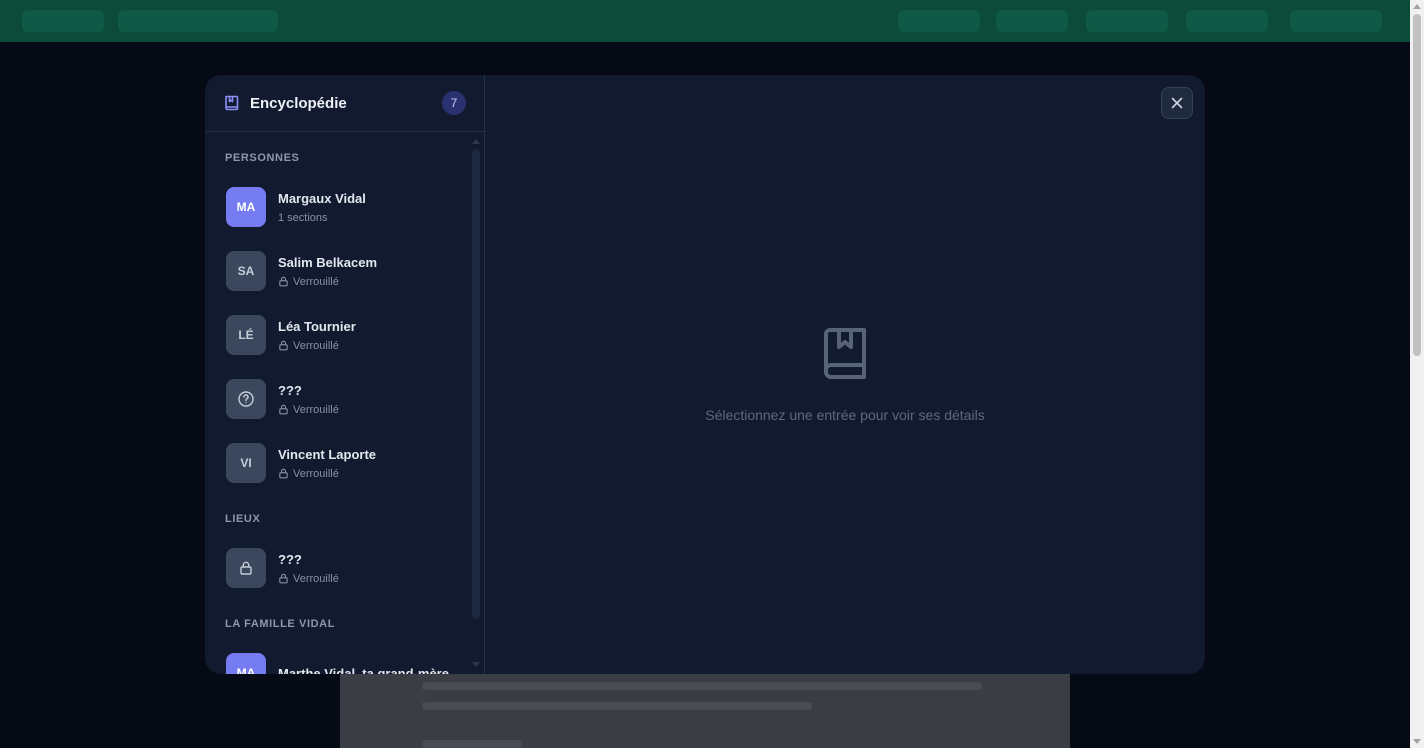 The width and height of the screenshot is (1424, 748). Describe the element at coordinates (246, 463) in the screenshot. I see `avatar: VI` at that location.